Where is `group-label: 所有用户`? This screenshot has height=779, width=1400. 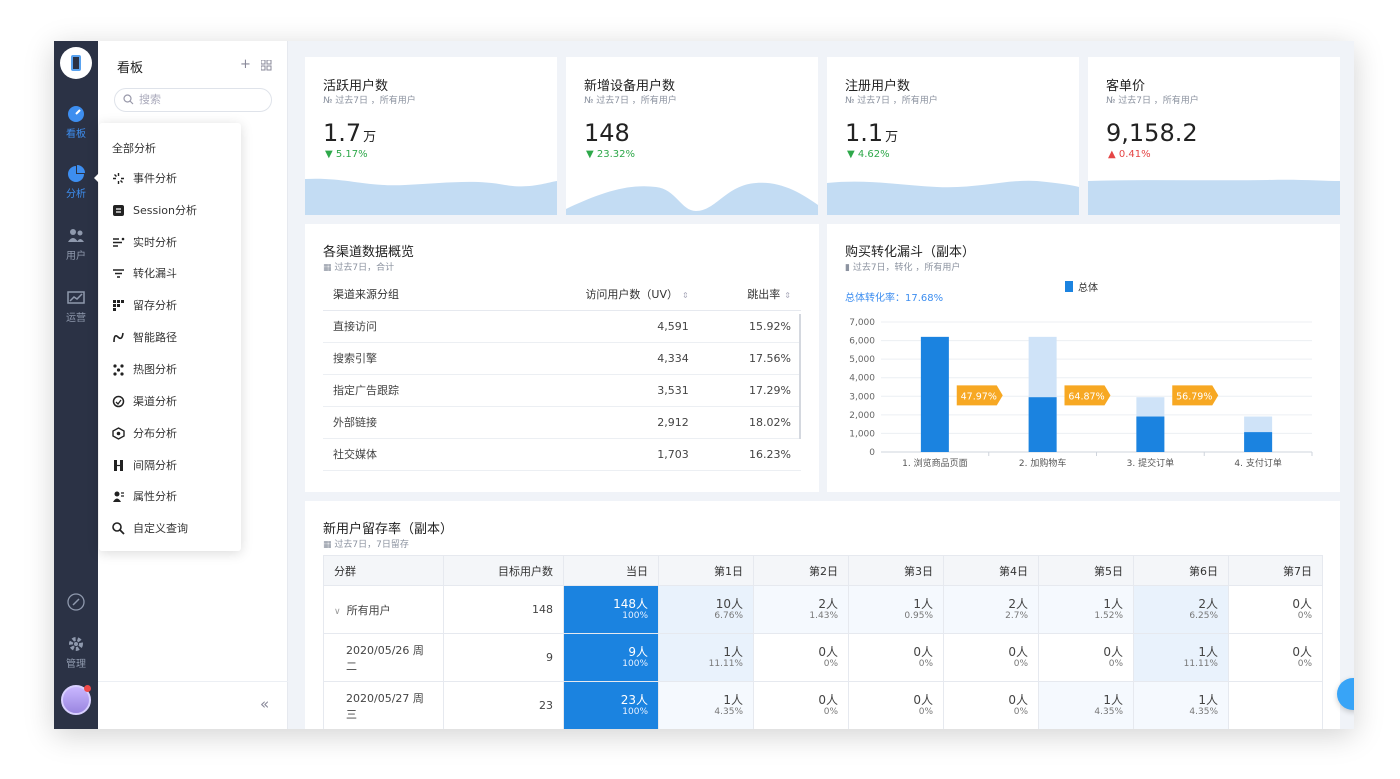 group-label: 所有用户 is located at coordinates (368, 610).